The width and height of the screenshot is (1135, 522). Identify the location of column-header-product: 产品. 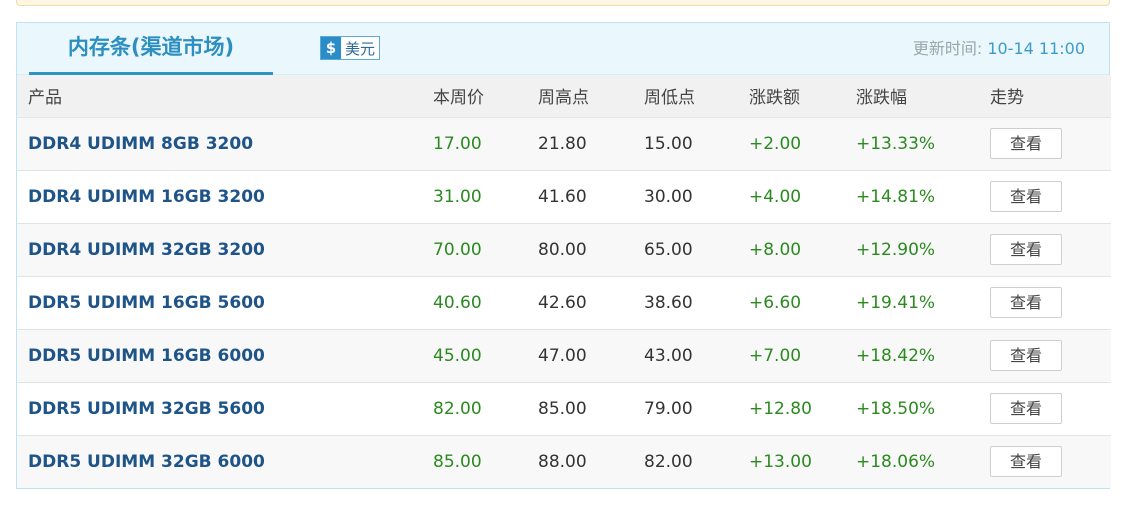
(219, 96).